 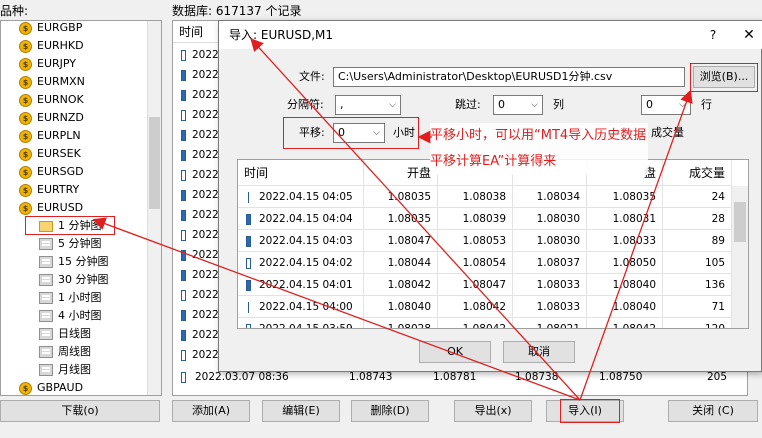 What do you see at coordinates (211, 411) in the screenshot?
I see `add-button: 添加(A)` at bounding box center [211, 411].